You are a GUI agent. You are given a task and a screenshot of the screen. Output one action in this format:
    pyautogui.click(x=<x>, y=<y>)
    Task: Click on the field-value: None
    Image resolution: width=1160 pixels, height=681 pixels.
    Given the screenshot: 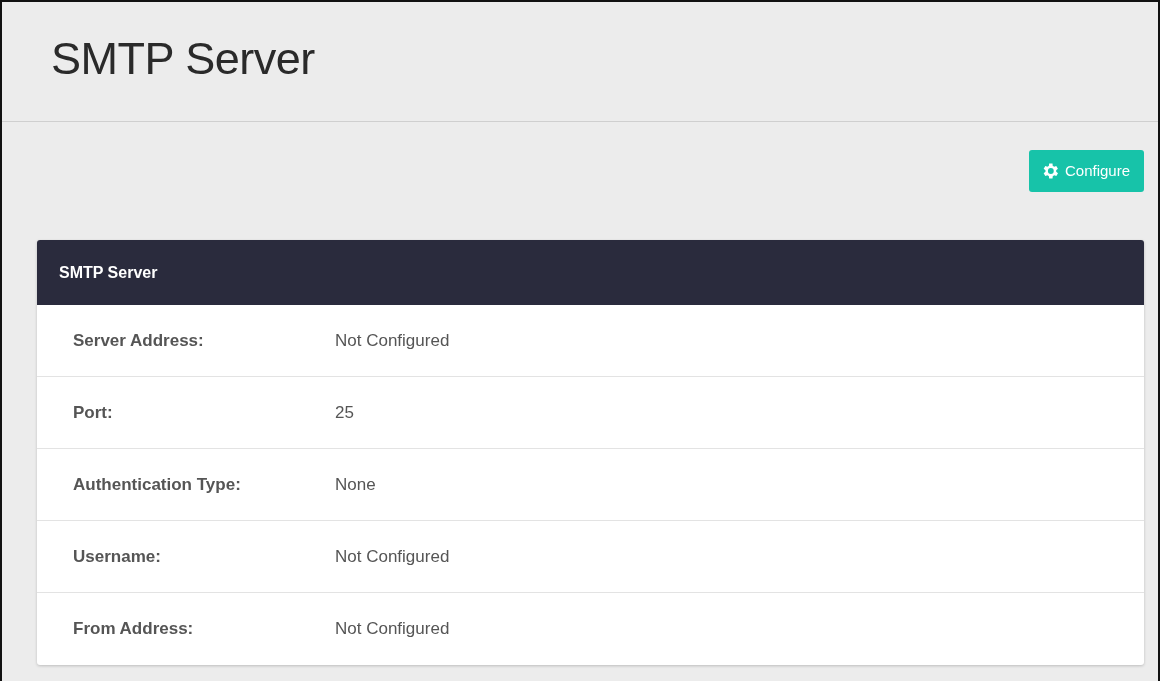 What is the action you would take?
    pyautogui.click(x=355, y=484)
    